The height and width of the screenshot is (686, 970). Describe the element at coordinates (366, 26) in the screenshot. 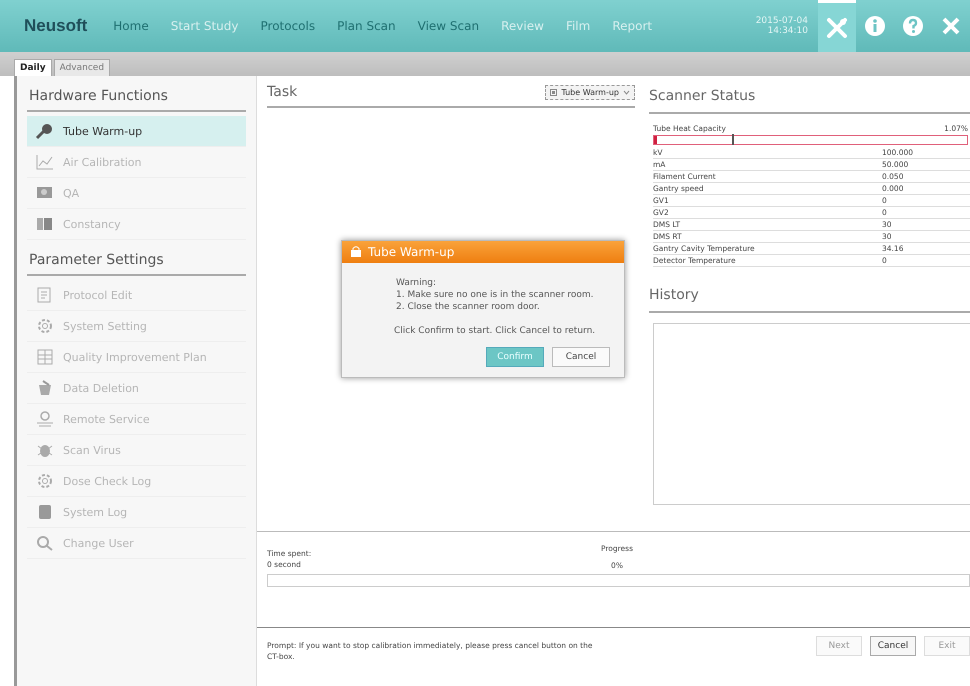

I see `nav-link: Plan Scan` at that location.